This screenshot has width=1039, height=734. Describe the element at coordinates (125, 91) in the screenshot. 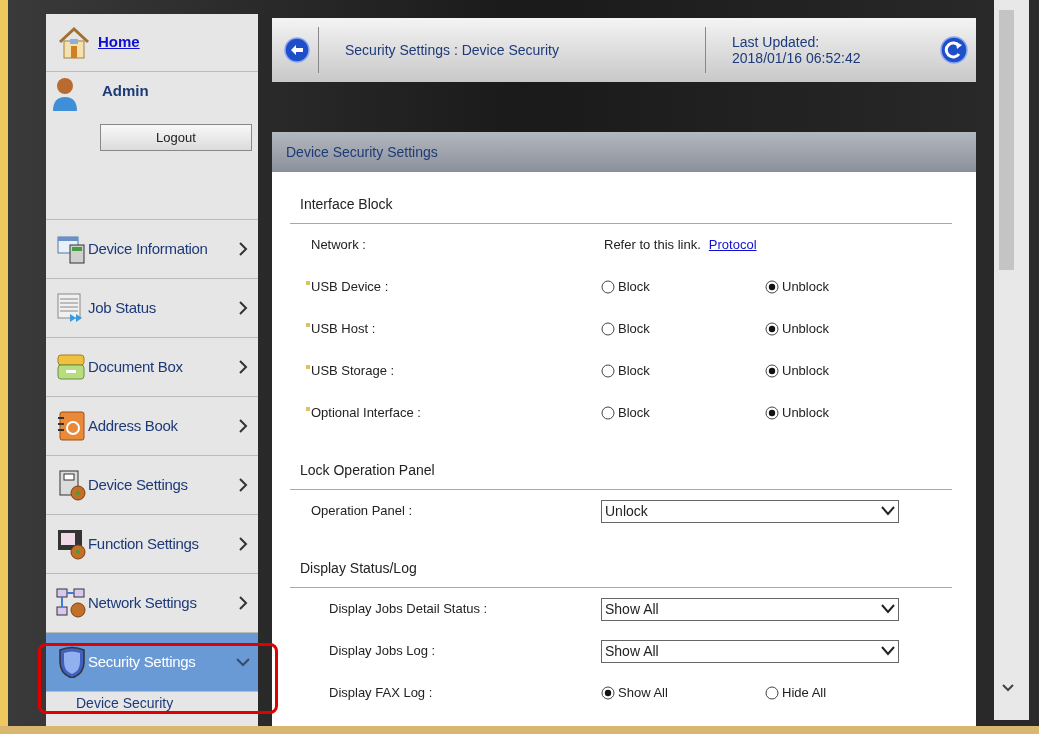

I see `user-name: Admin` at that location.